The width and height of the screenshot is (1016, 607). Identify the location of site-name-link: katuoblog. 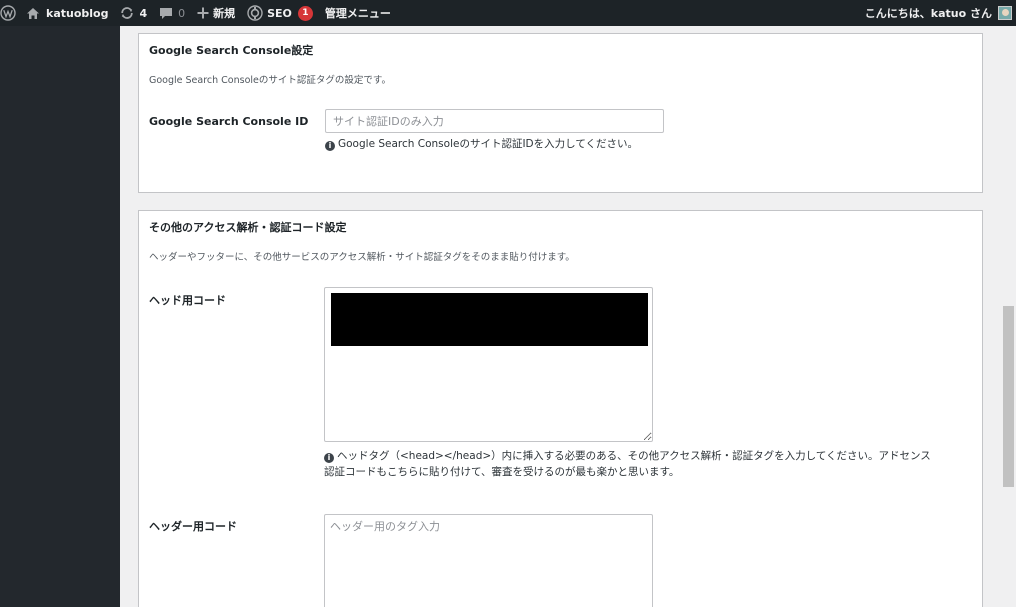
(67, 13).